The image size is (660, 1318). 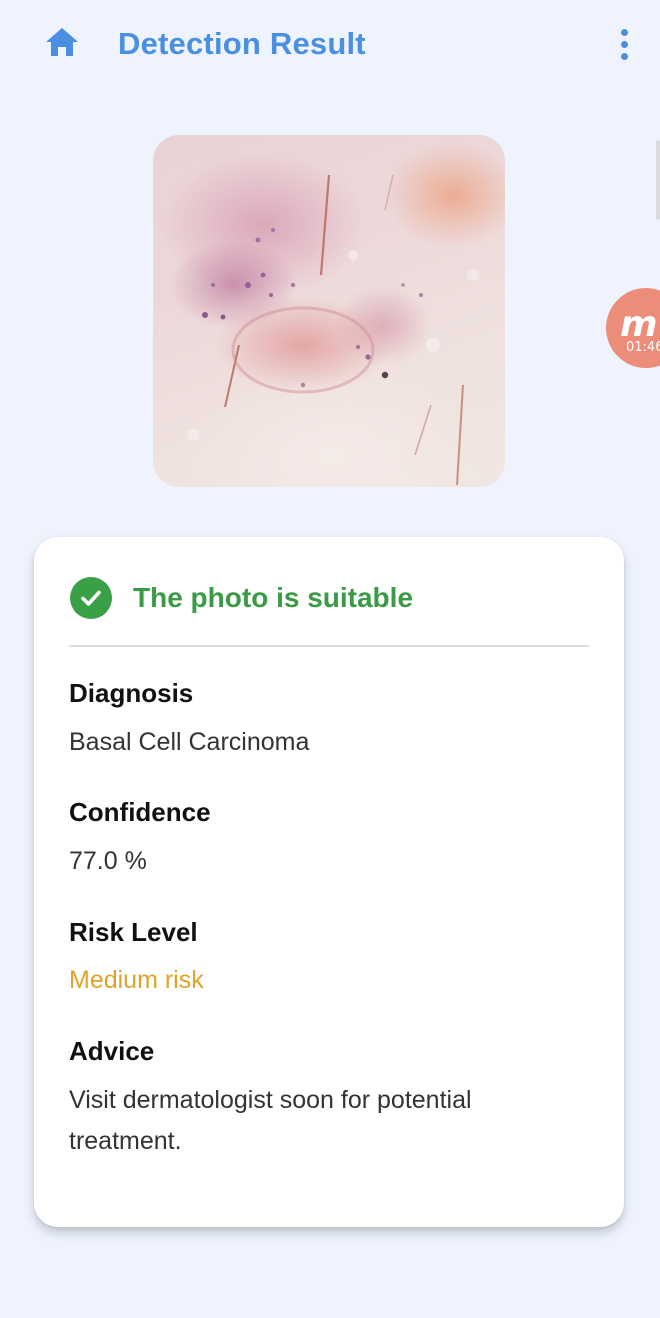 I want to click on home-icon, so click(x=62, y=44).